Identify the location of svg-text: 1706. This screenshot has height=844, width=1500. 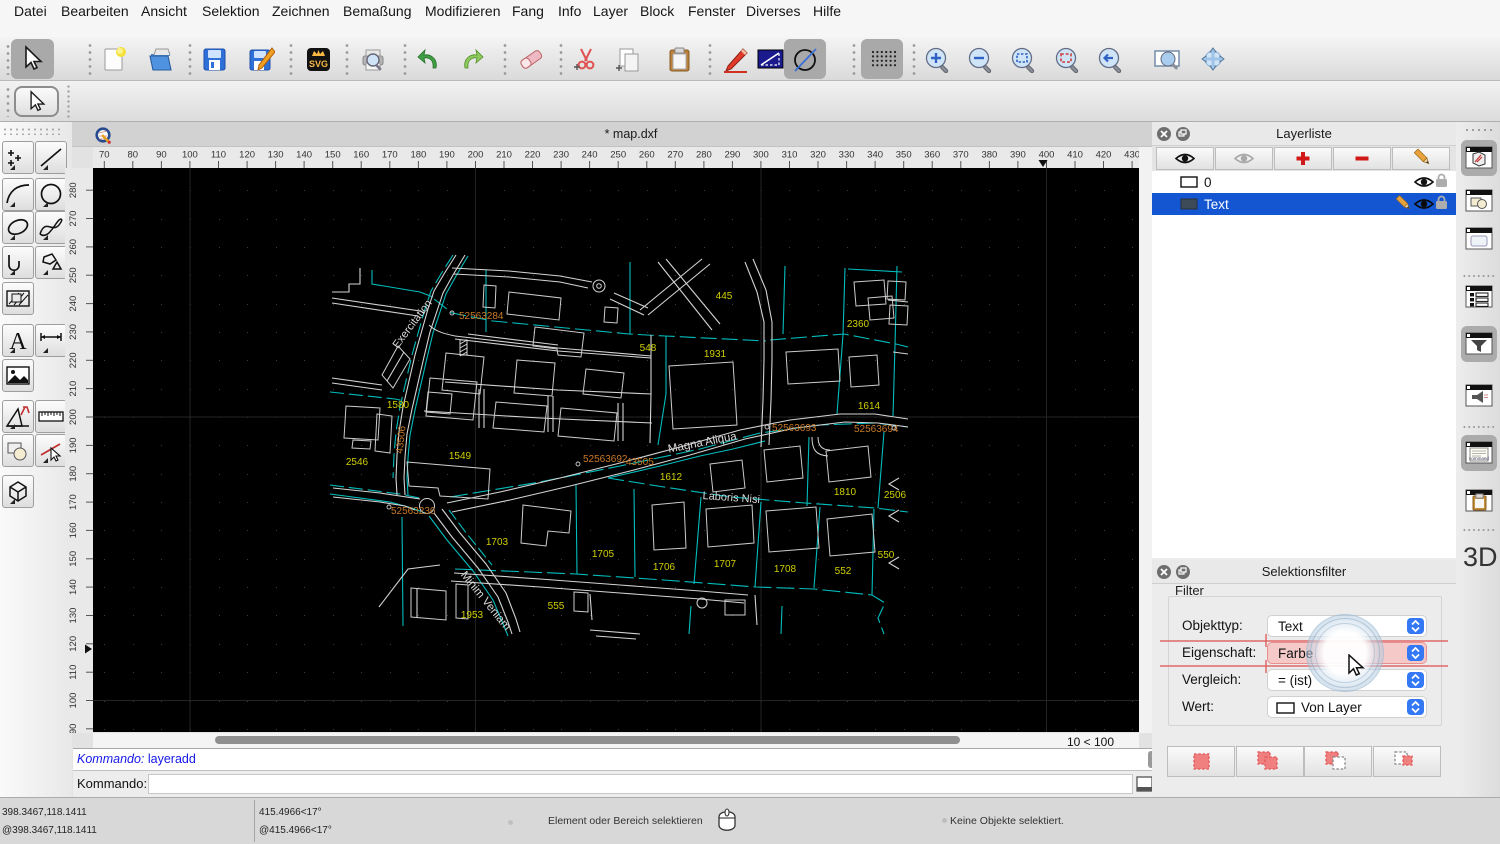
(664, 567).